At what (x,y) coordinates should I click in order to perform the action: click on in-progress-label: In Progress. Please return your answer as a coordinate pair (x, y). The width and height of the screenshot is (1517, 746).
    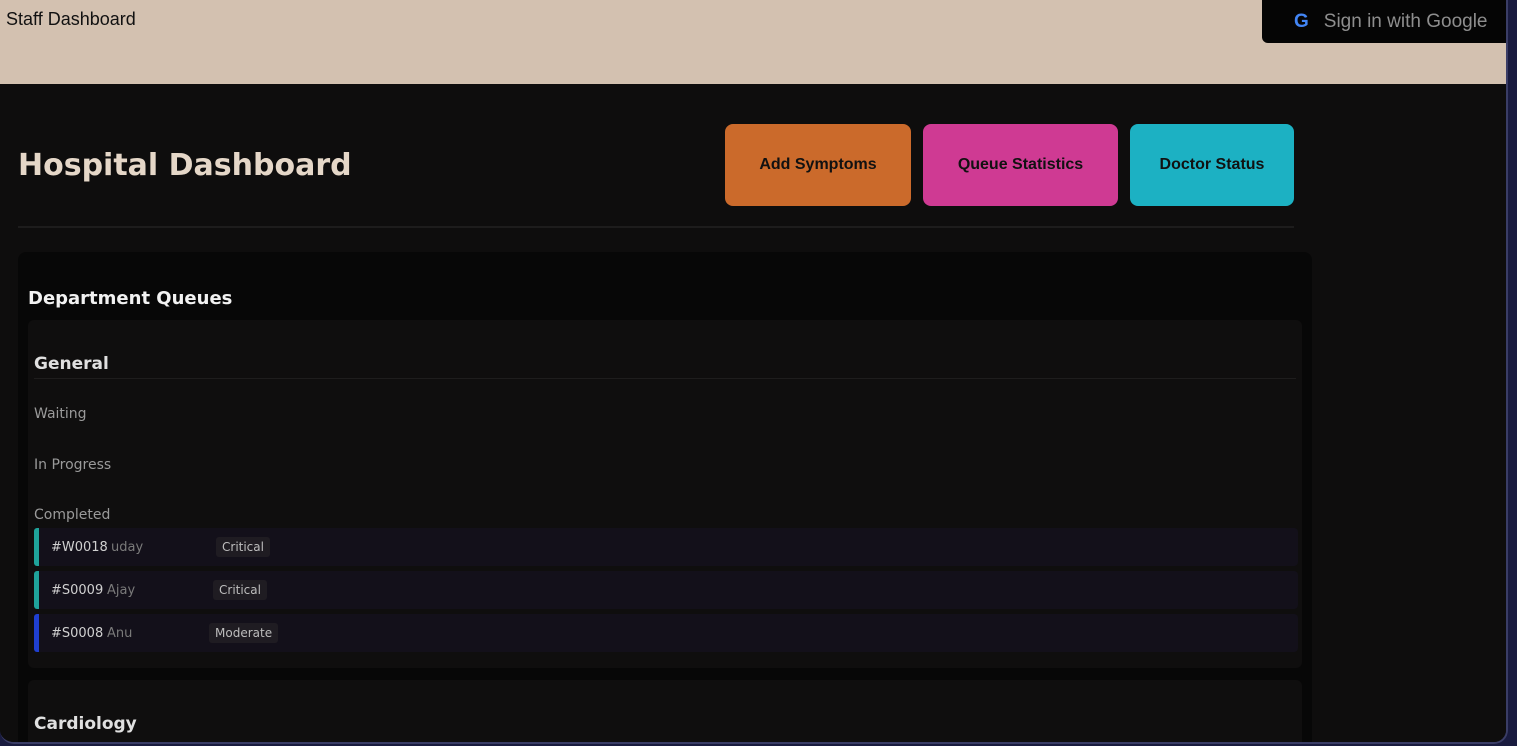
    Looking at the image, I should click on (73, 465).